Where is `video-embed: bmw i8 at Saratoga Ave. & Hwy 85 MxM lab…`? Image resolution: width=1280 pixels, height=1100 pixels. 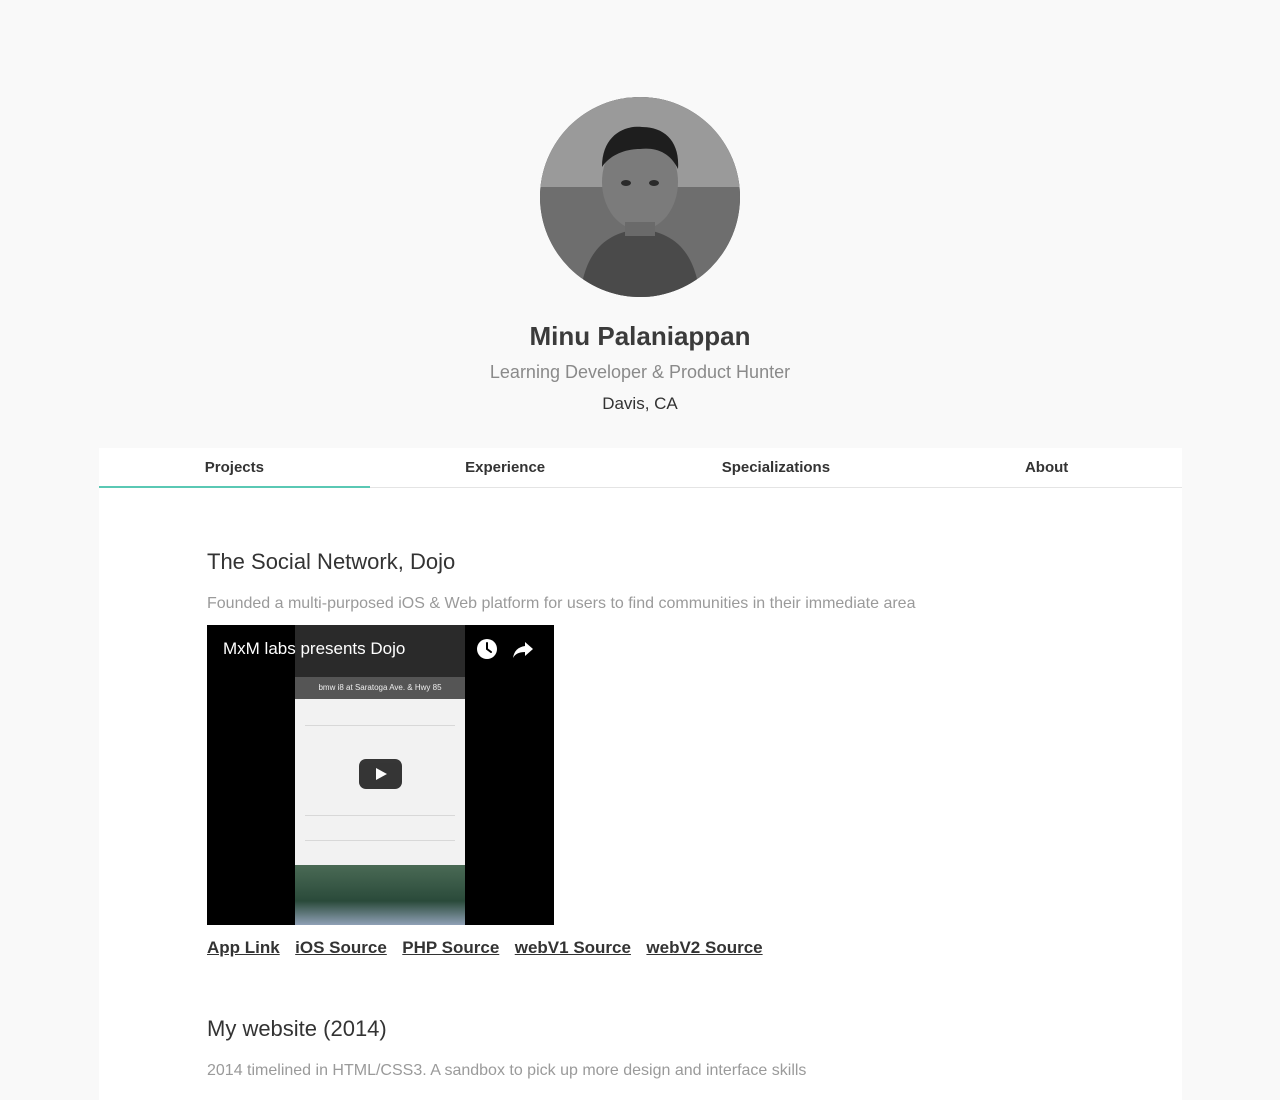
video-embed: bmw i8 at Saratoga Ave. & Hwy 85 MxM lab… is located at coordinates (380, 775).